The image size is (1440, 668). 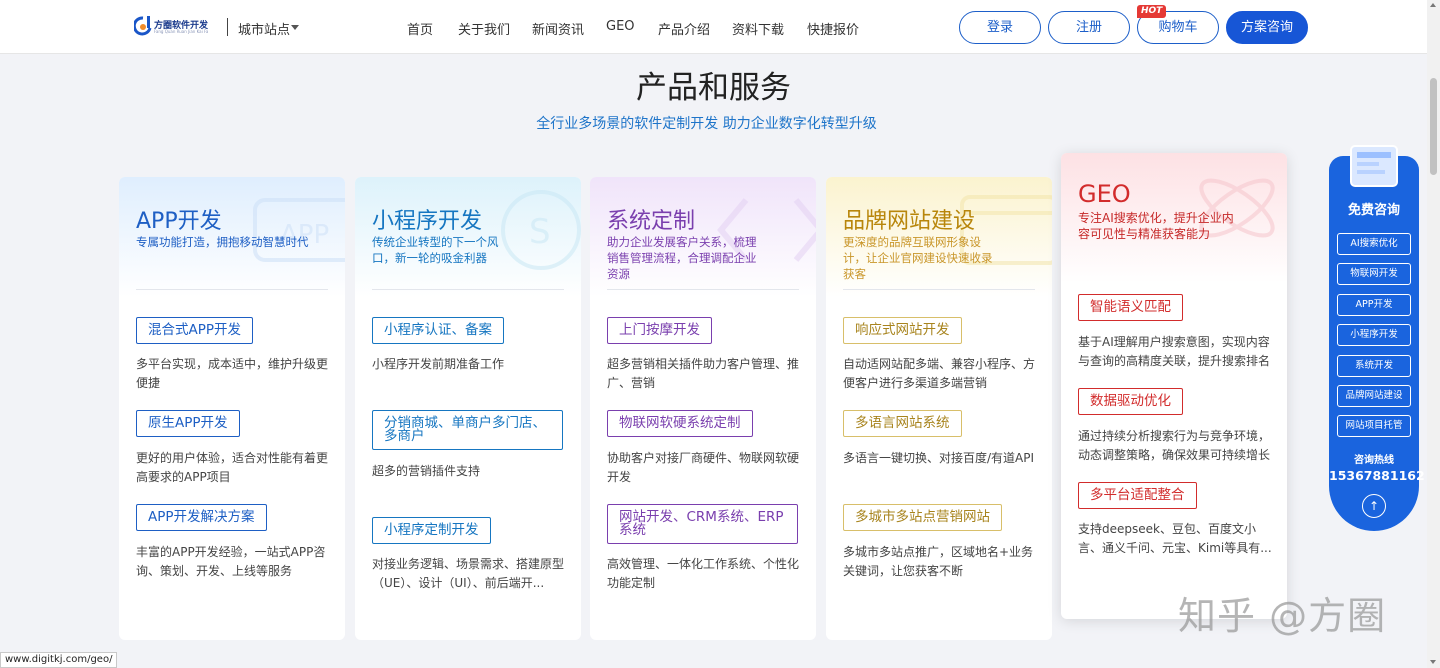 I want to click on login-button: 登录, so click(x=1000, y=27).